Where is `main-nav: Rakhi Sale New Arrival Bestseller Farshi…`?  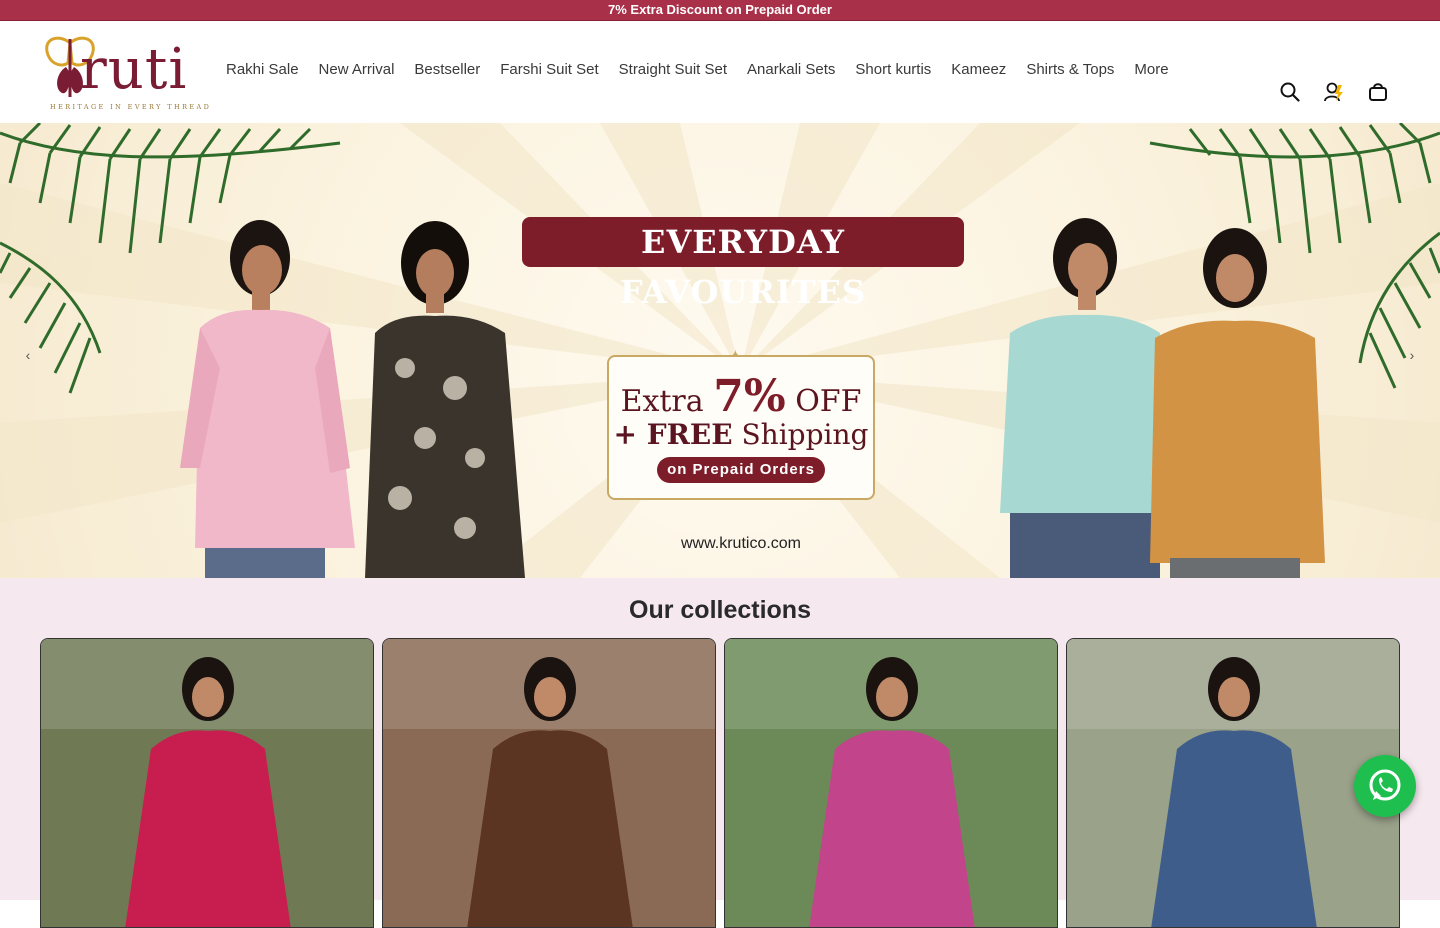 main-nav: Rakhi Sale New Arrival Bestseller Farshi… is located at coordinates (697, 69).